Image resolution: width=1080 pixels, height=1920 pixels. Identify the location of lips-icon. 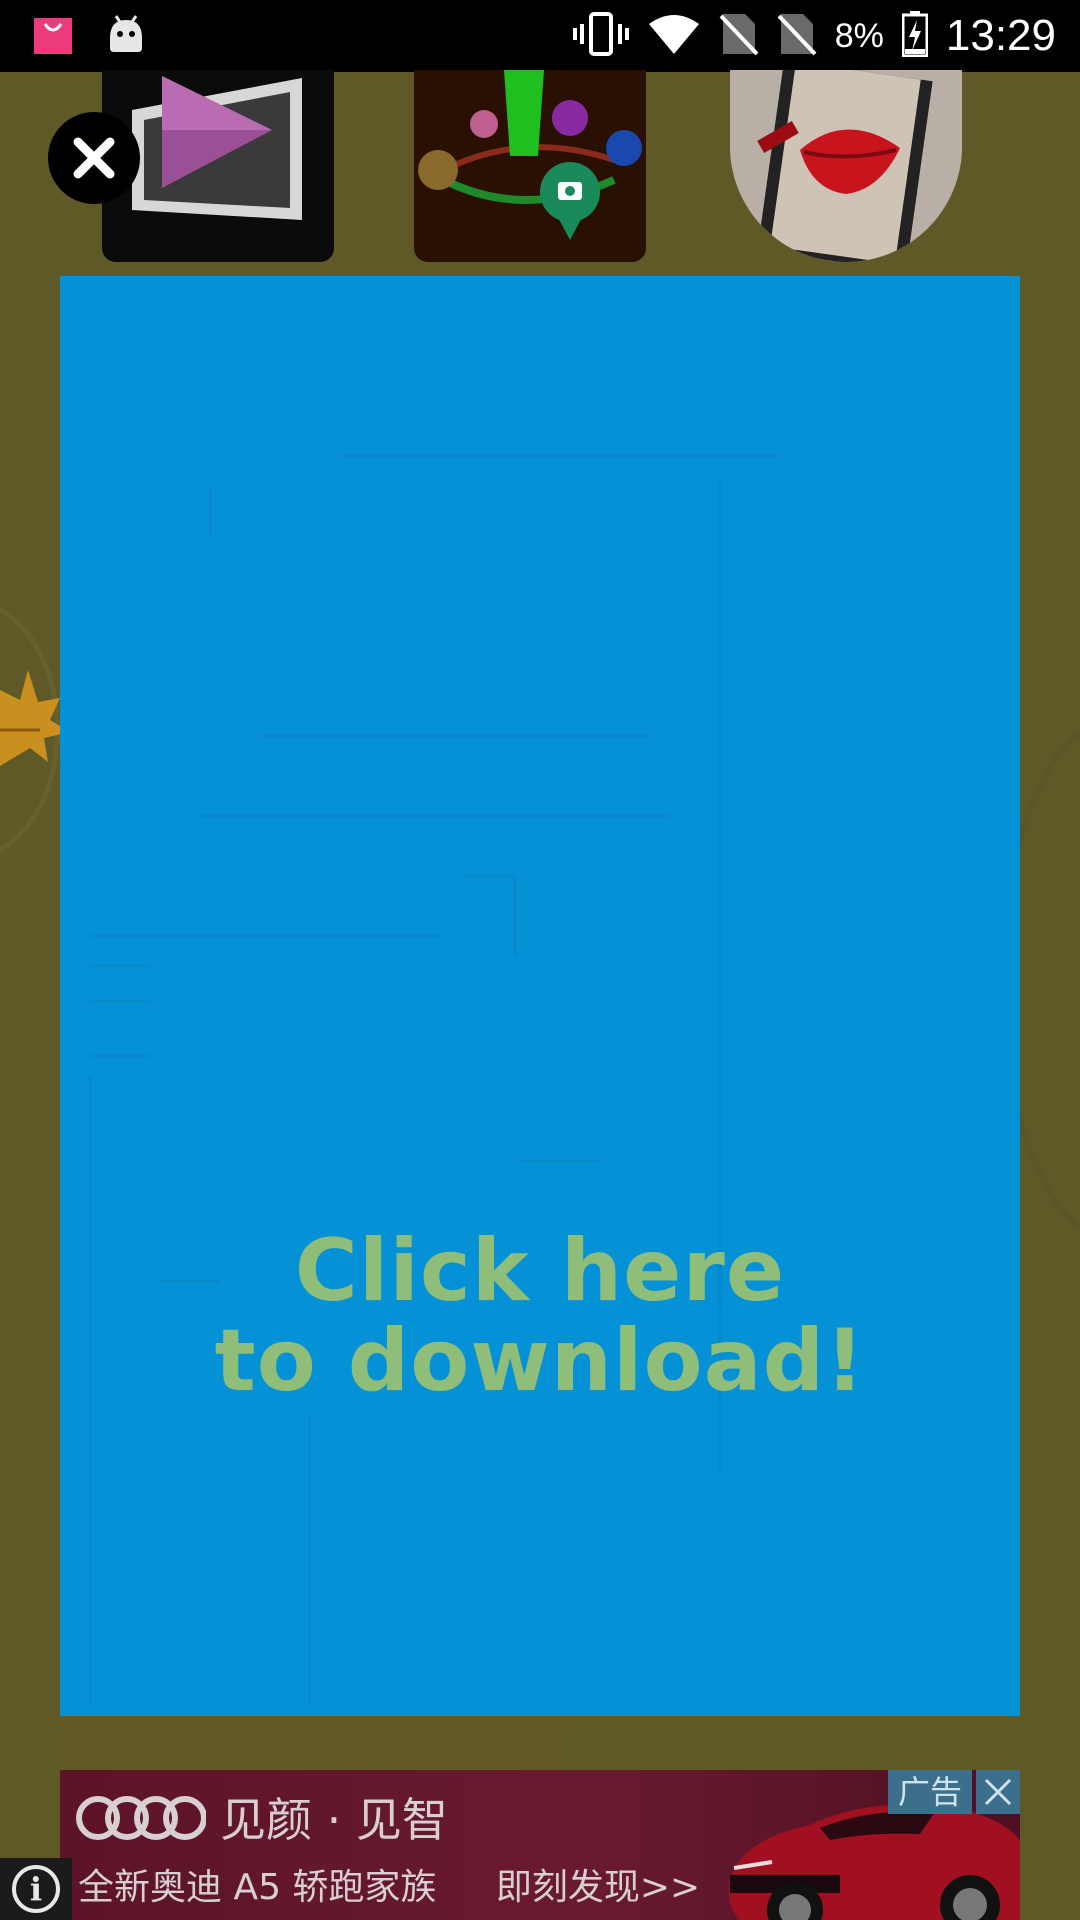
(846, 166).